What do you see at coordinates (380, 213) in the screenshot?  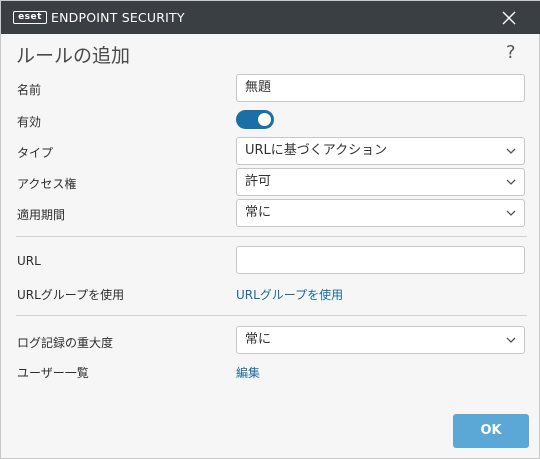 I see `period-select: 常に` at bounding box center [380, 213].